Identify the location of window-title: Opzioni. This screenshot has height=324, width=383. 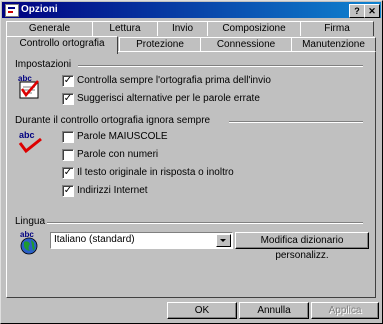
(39, 9).